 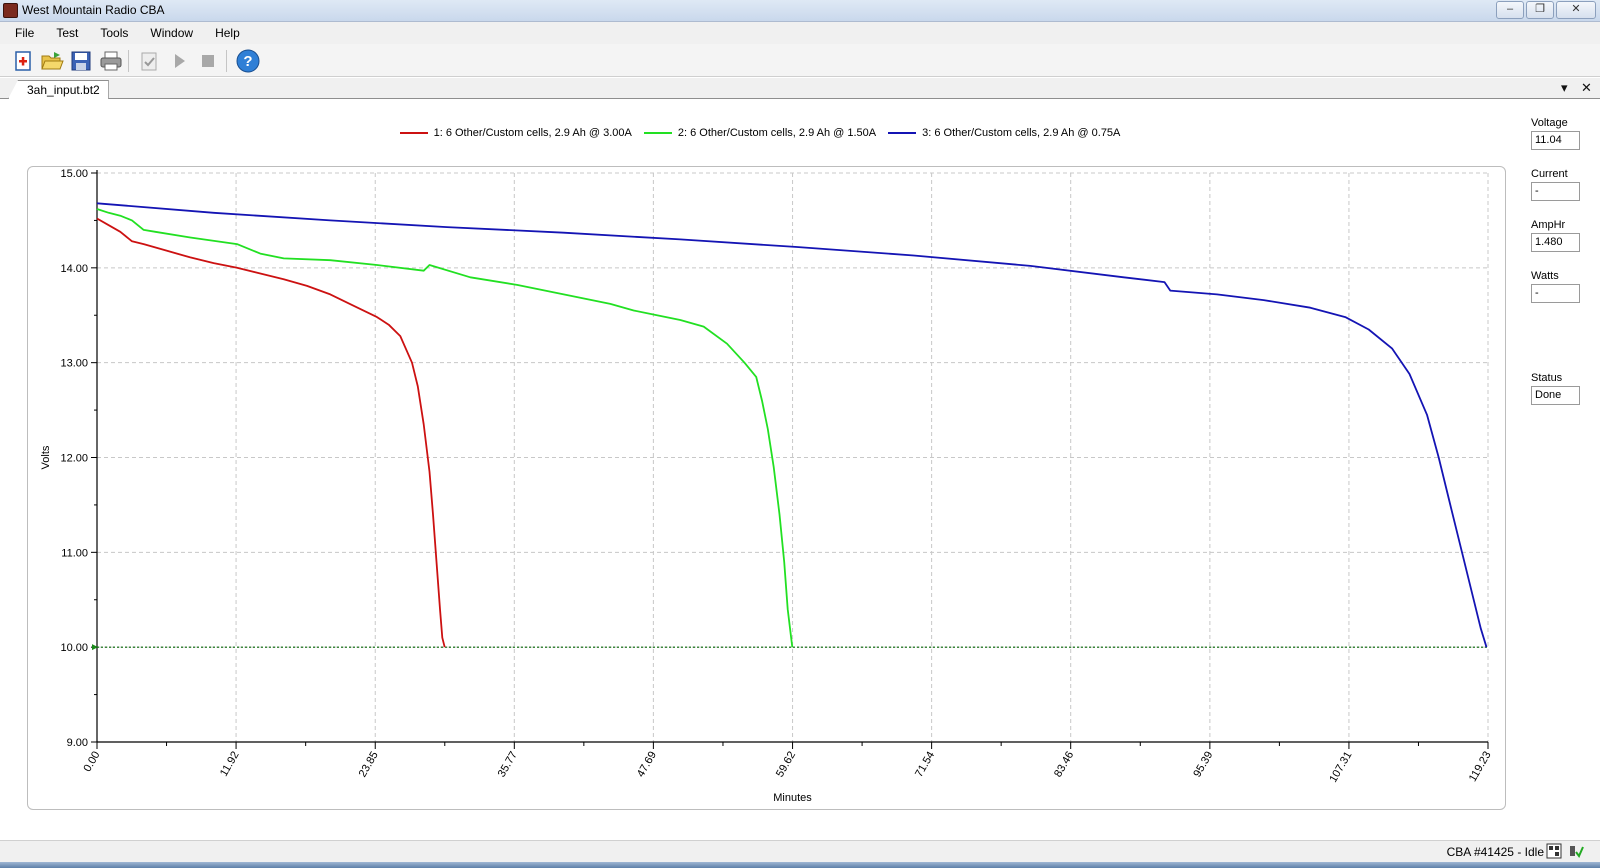 I want to click on voltage-label: Voltage, so click(x=1549, y=123).